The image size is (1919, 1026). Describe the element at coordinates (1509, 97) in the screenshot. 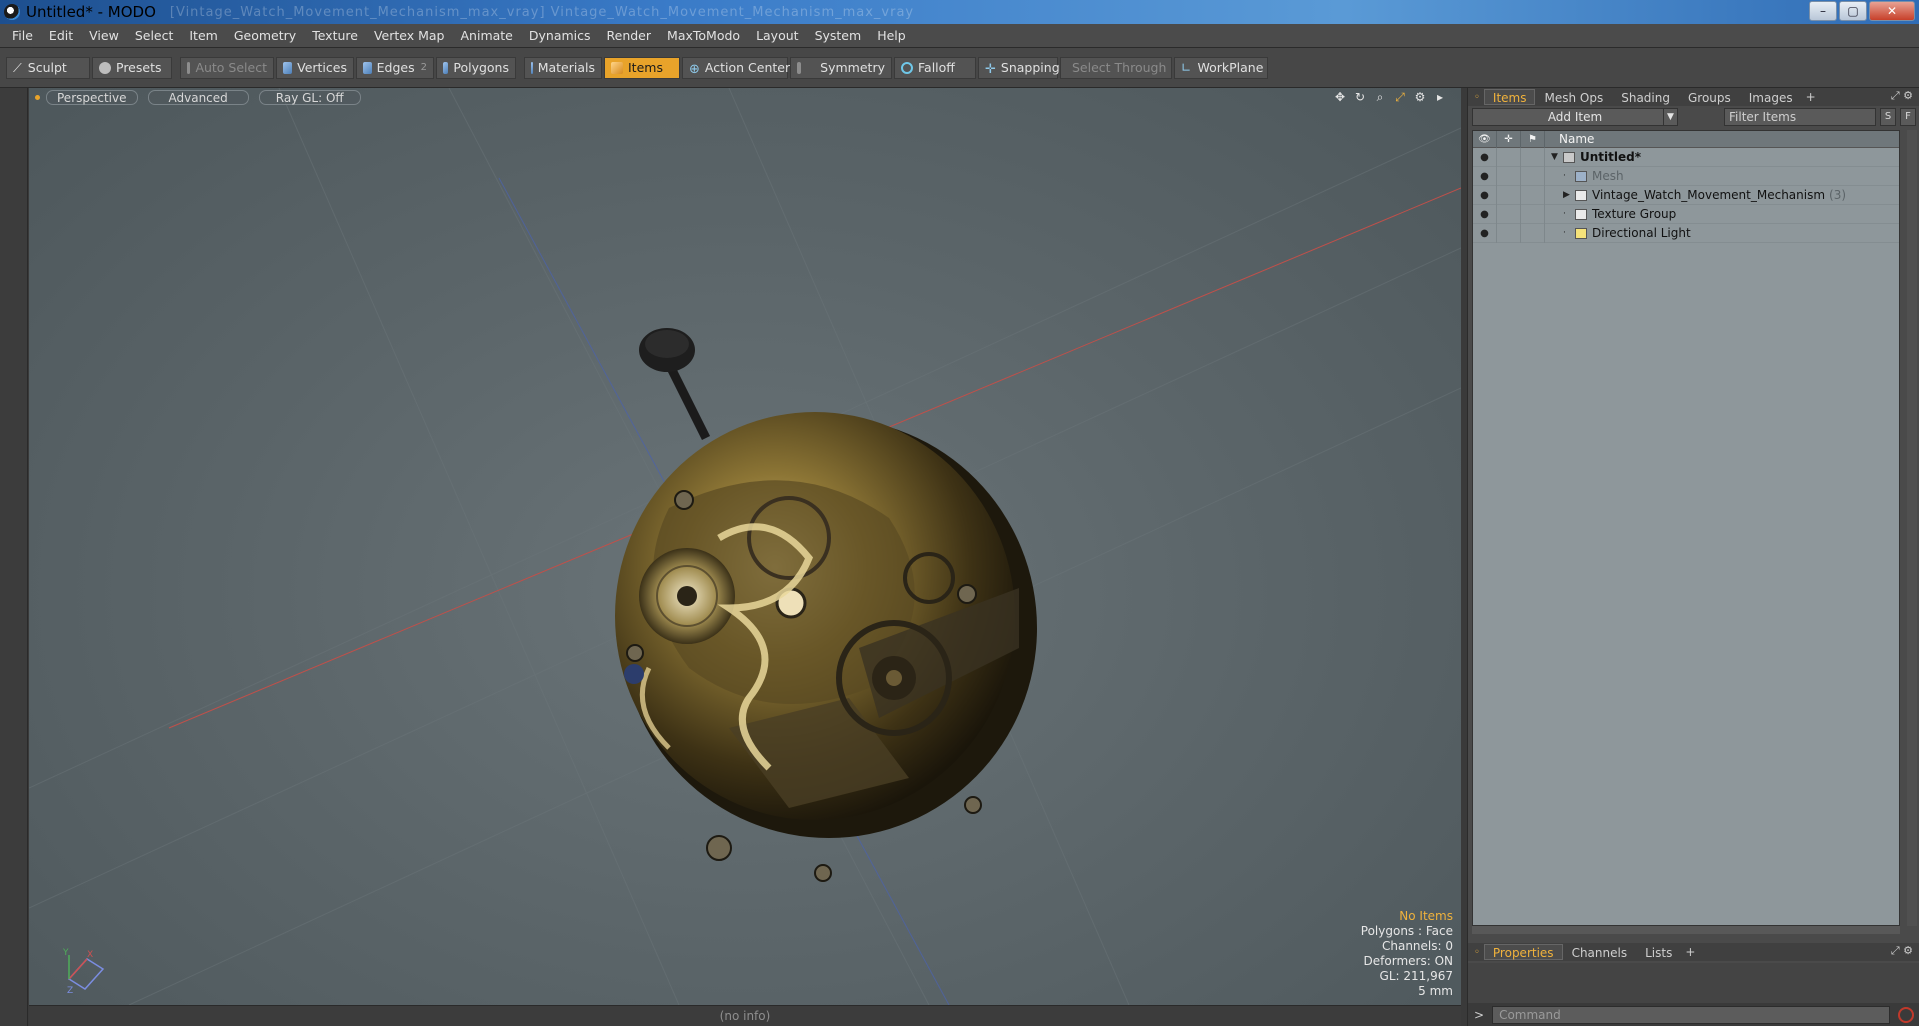

I see `tab-items: Items` at that location.